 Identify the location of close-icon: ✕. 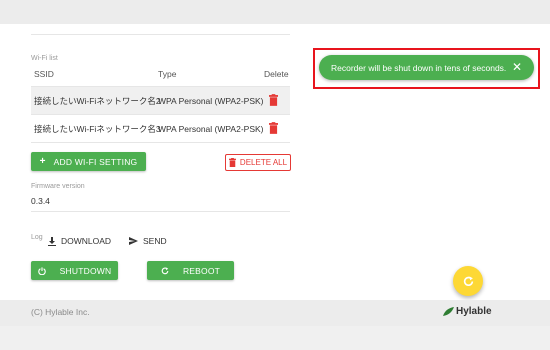
(517, 67).